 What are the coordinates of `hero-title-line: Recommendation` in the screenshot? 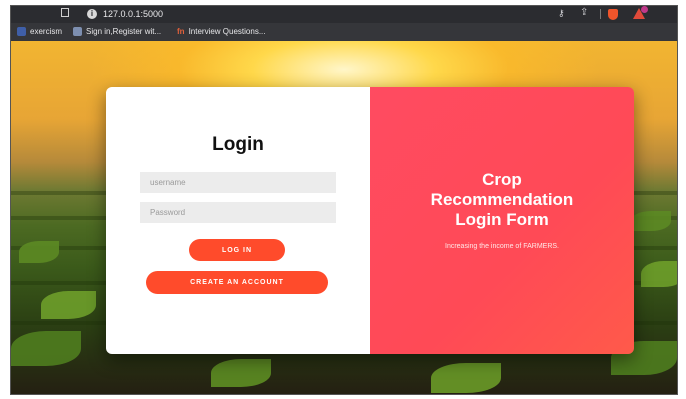 It's located at (502, 199).